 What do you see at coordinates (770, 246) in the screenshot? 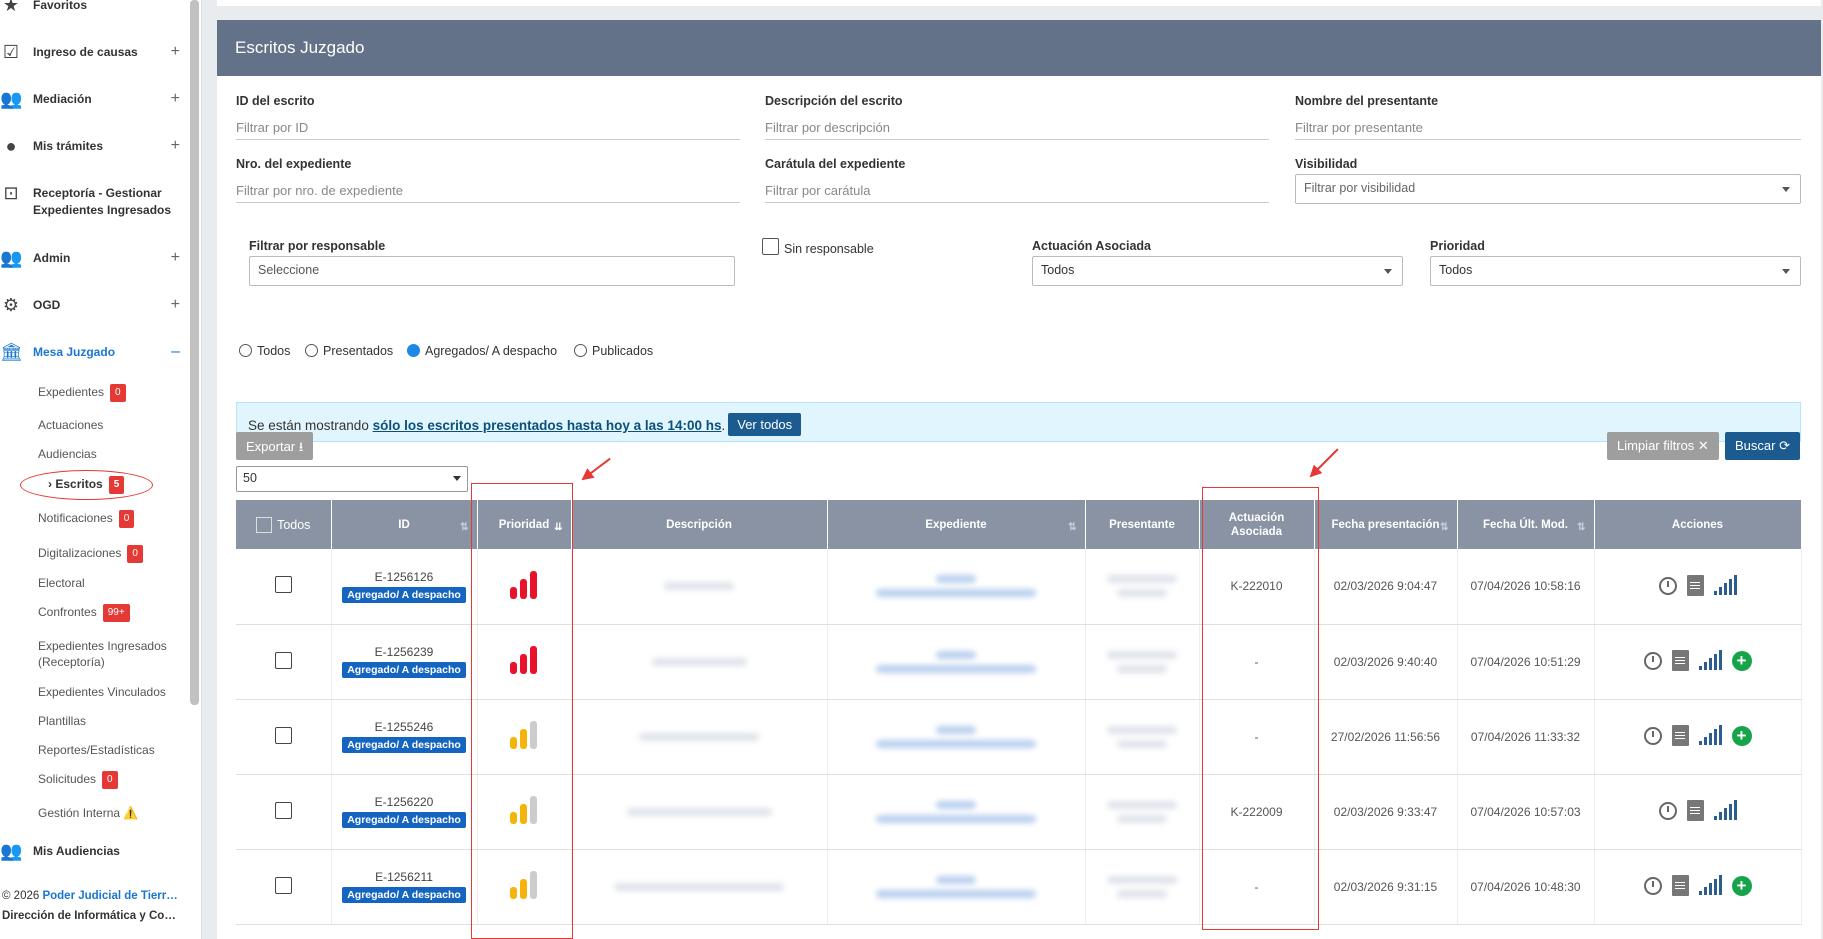
I see `checkbox-box` at bounding box center [770, 246].